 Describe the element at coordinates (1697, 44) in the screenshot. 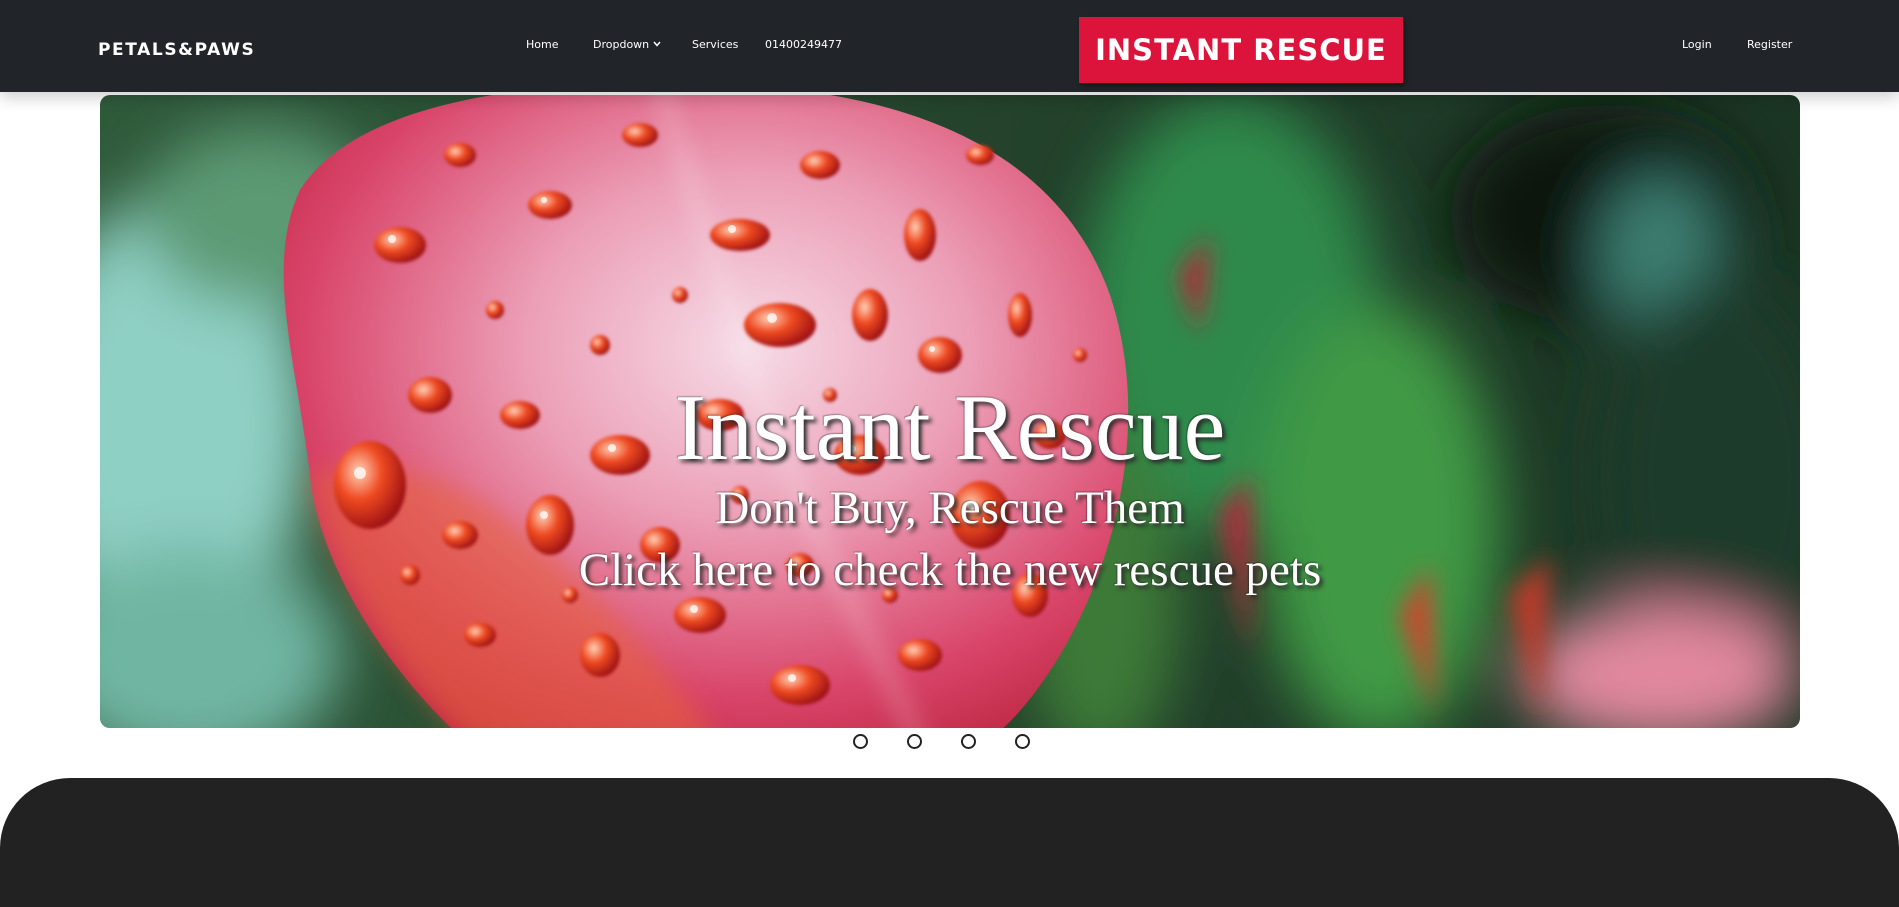

I see `nav-login-link: Login` at that location.